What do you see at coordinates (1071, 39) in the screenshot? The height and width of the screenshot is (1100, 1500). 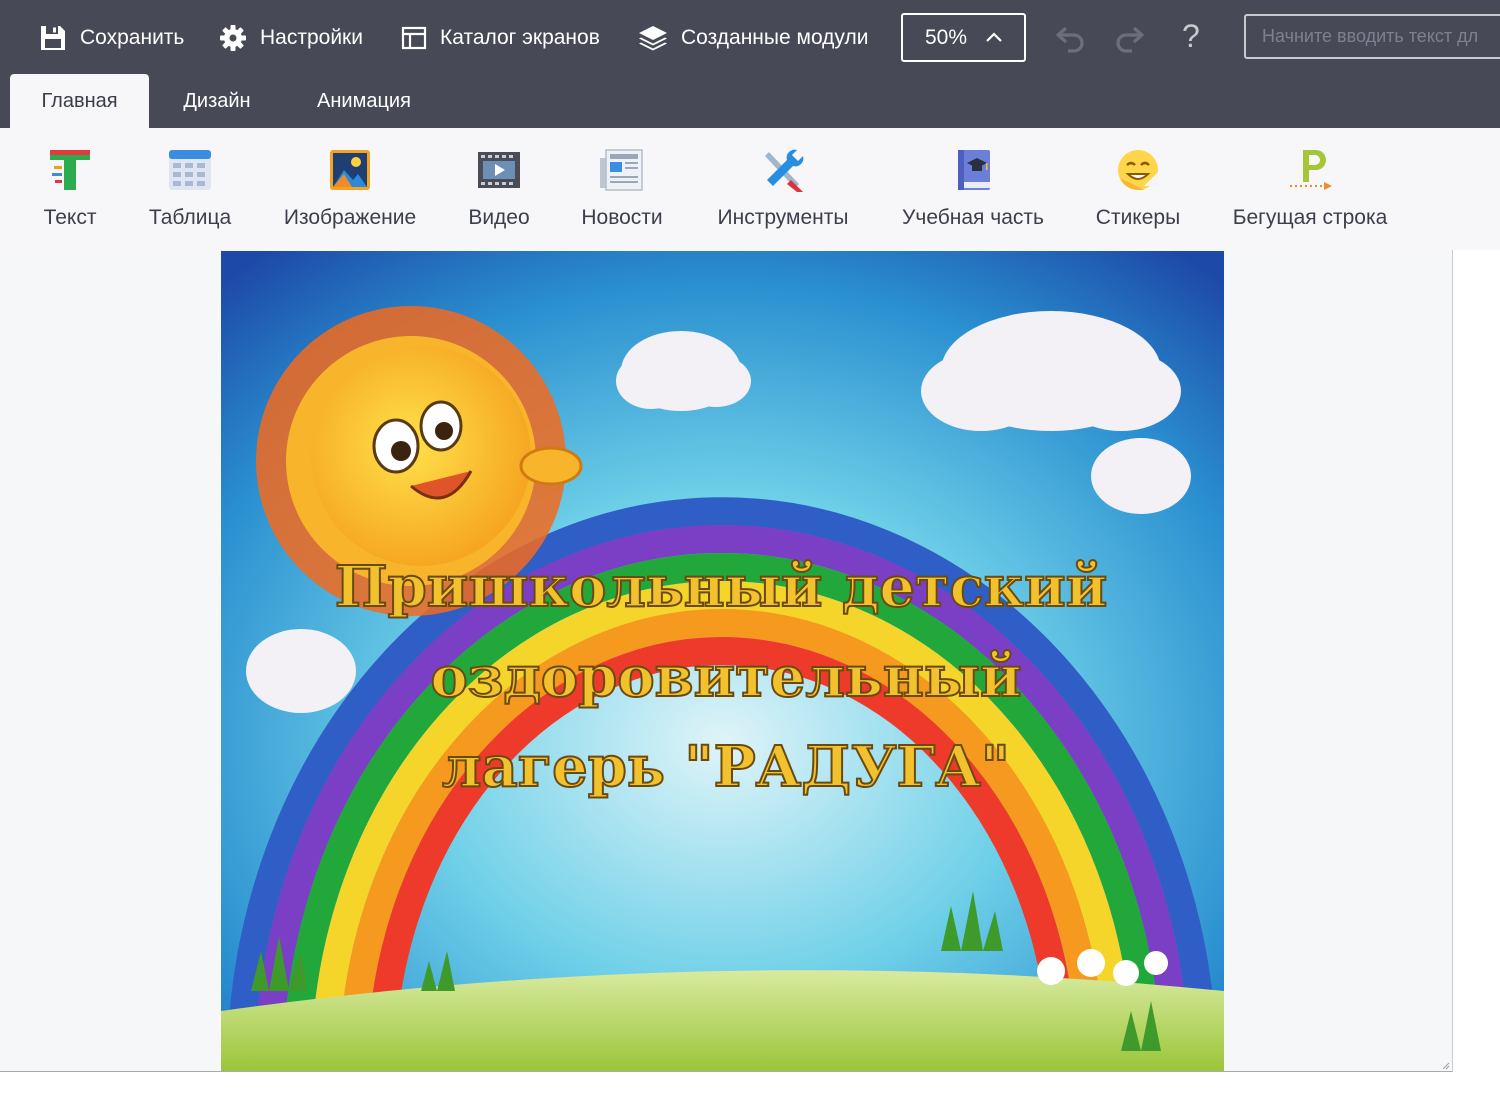 I see `undo-icon` at bounding box center [1071, 39].